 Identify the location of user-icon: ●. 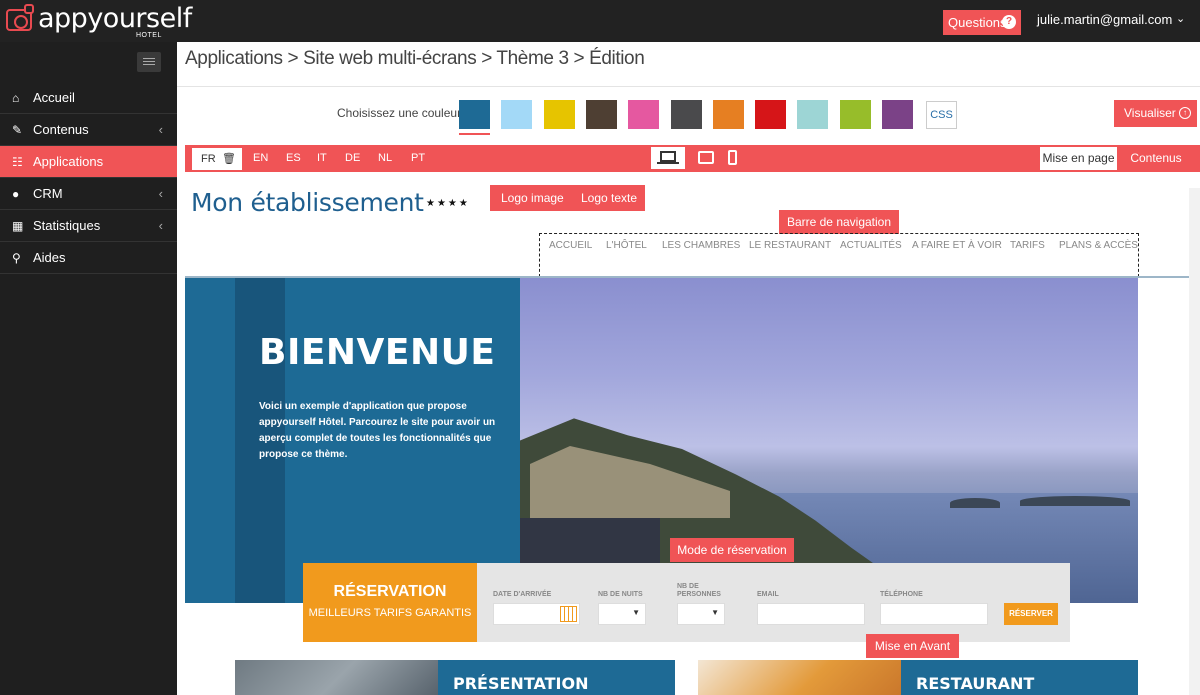
(16, 194).